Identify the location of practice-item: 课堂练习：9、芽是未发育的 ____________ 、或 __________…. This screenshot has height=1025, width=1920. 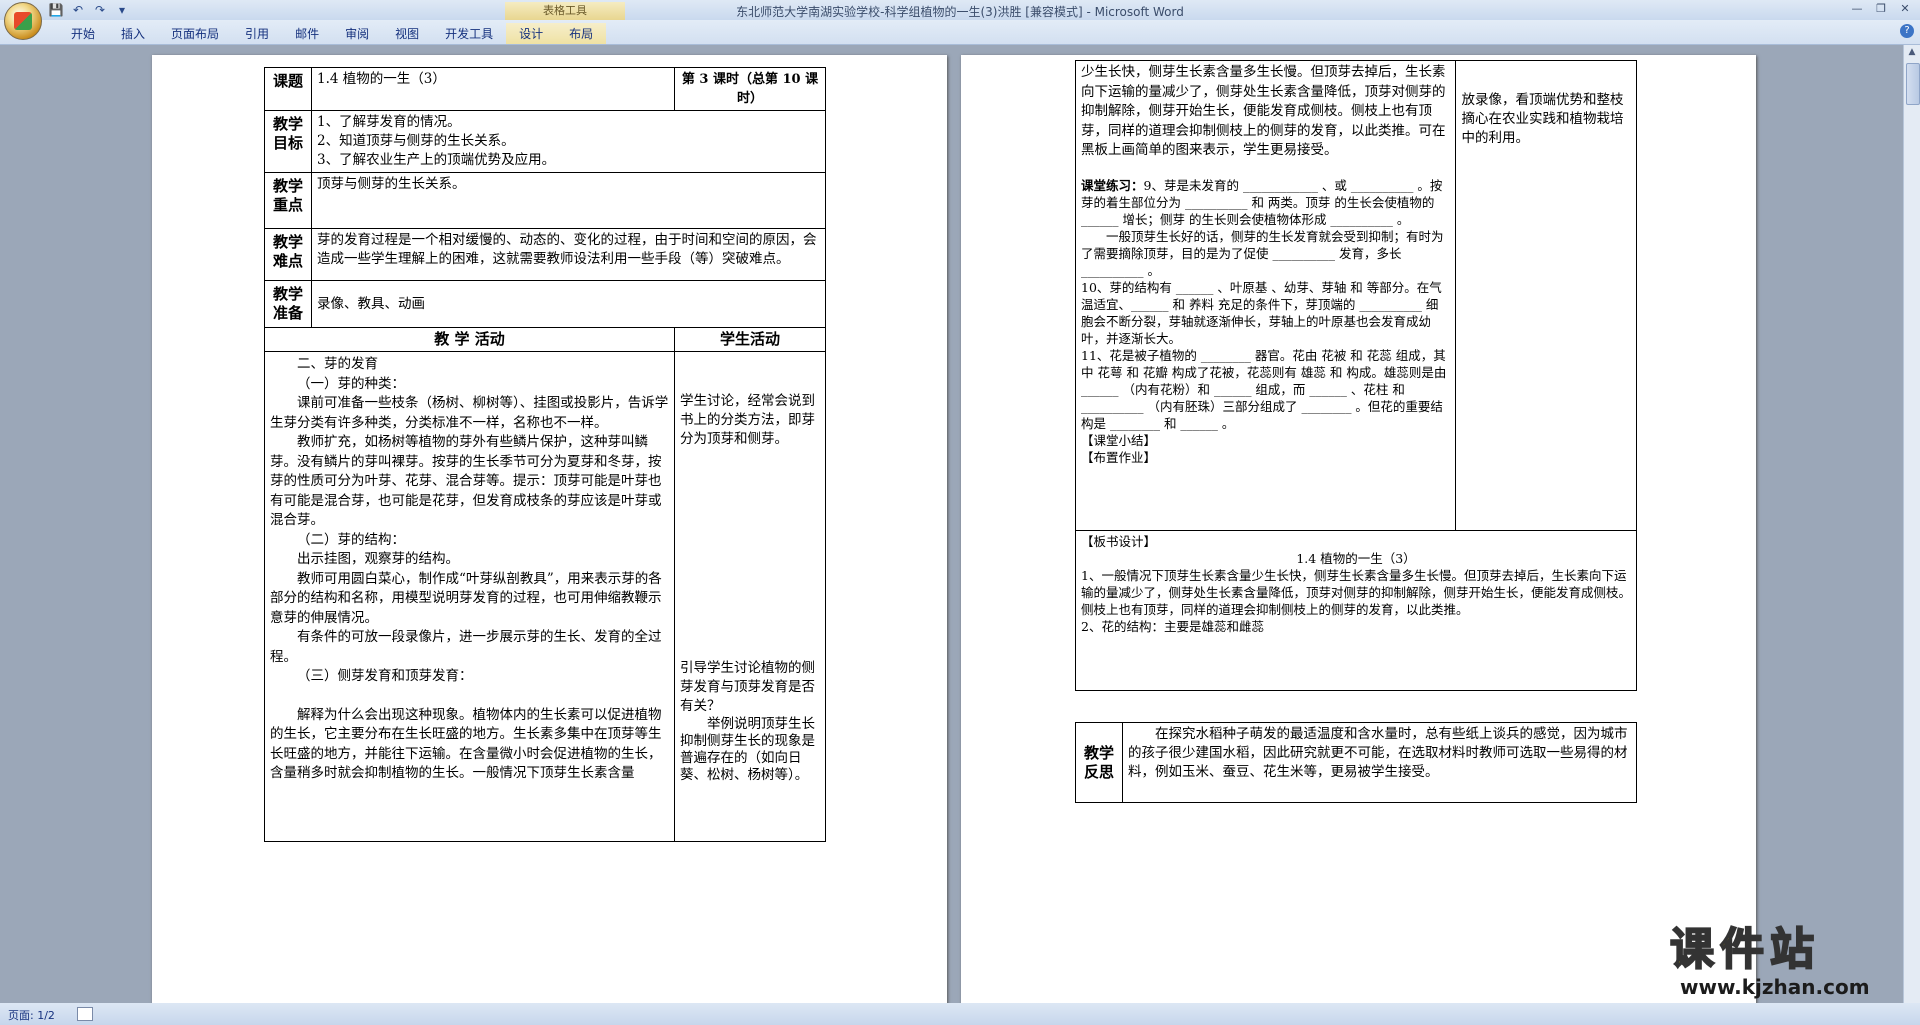
(1265, 202).